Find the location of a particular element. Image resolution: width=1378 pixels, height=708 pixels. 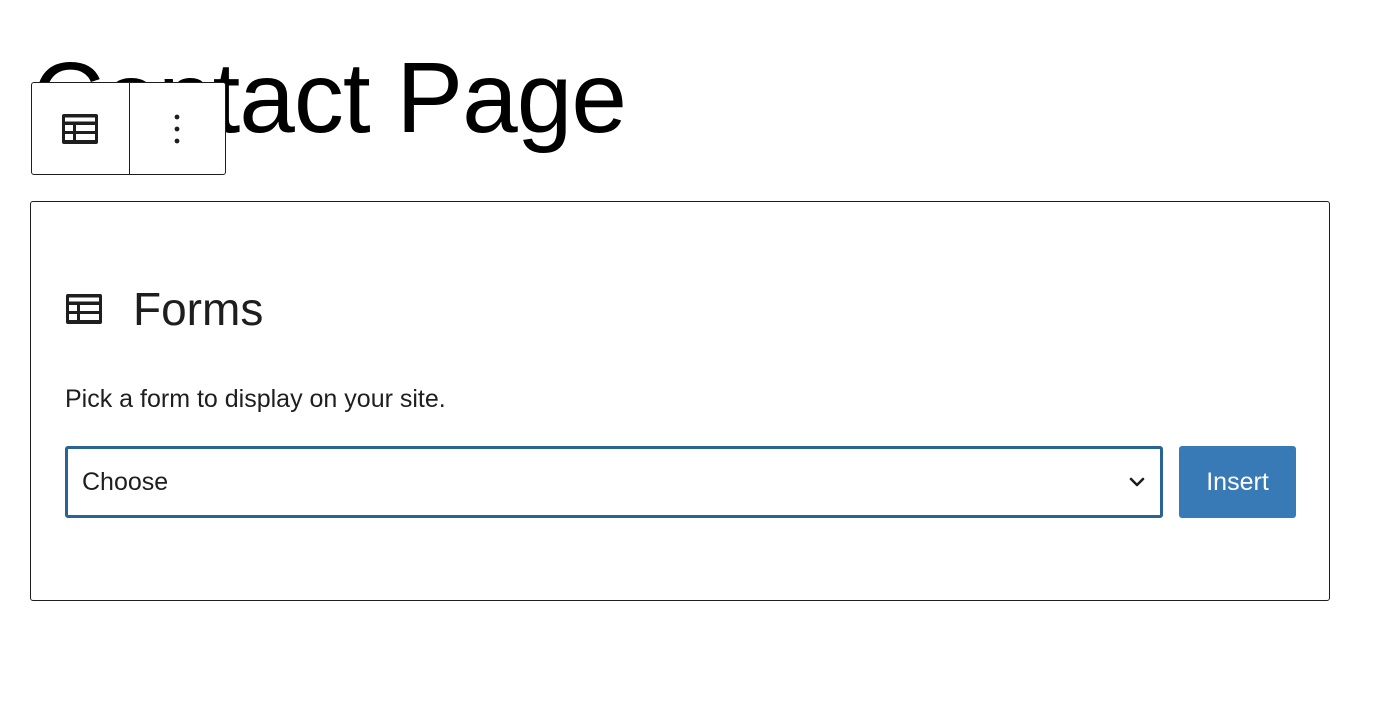

form-select: Choose is located at coordinates (614, 482).